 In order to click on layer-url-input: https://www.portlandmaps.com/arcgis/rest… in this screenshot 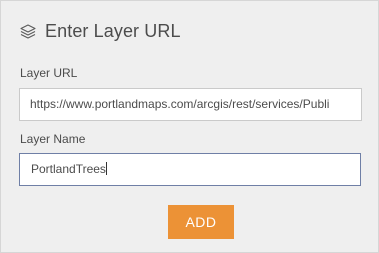, I will do `click(190, 104)`.